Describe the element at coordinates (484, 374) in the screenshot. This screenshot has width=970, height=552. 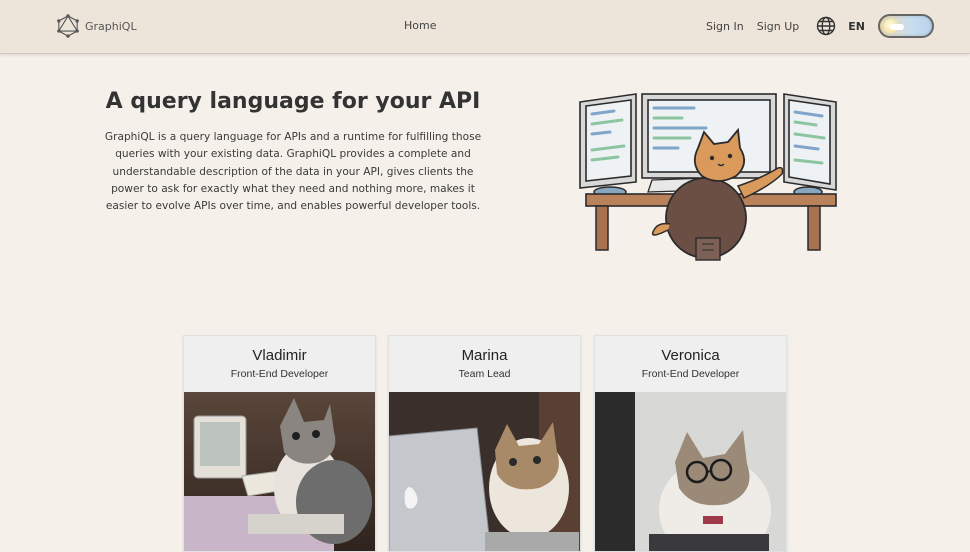
I see `team-member-role: Team Lead` at that location.